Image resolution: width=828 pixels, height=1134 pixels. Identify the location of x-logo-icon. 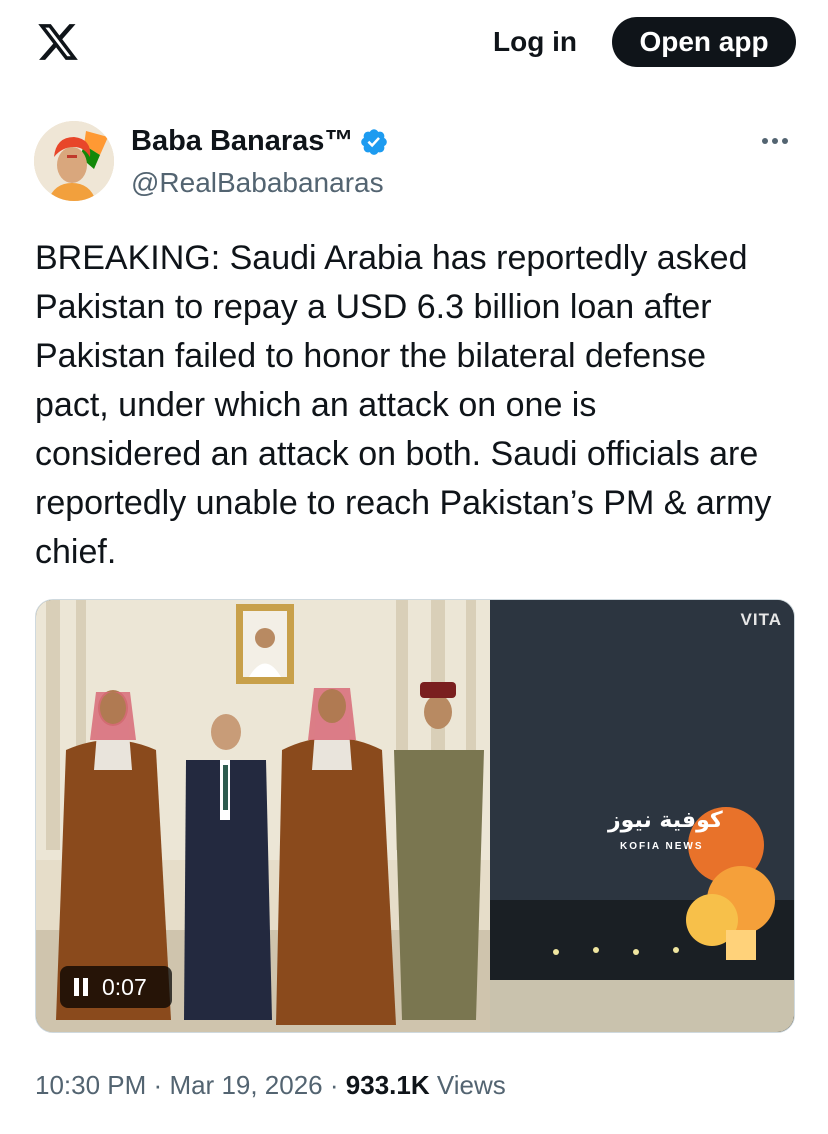
(58, 42).